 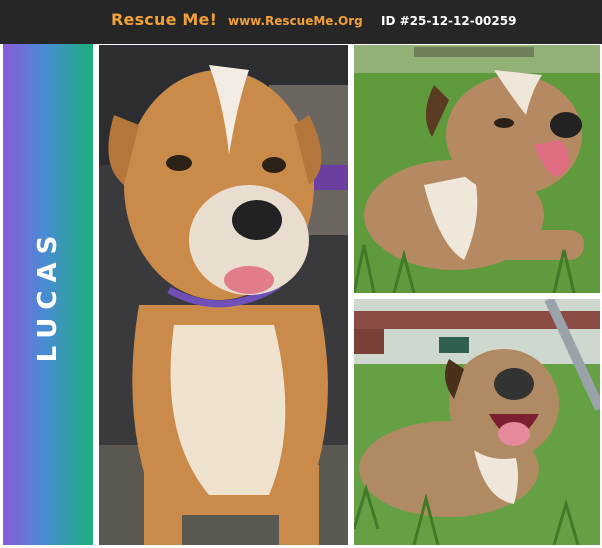 What do you see at coordinates (449, 21) in the screenshot?
I see `pet-id: ID #25-12-12-00259` at bounding box center [449, 21].